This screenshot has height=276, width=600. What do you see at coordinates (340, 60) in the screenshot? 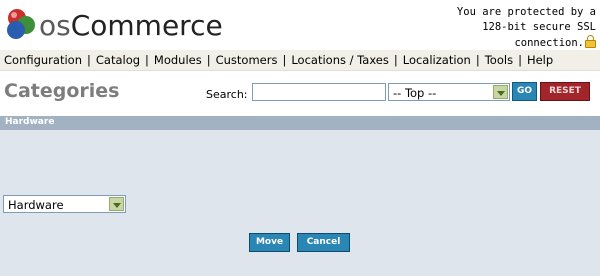
I see `menu-item-locations-taxes: Locations / Taxes` at bounding box center [340, 60].